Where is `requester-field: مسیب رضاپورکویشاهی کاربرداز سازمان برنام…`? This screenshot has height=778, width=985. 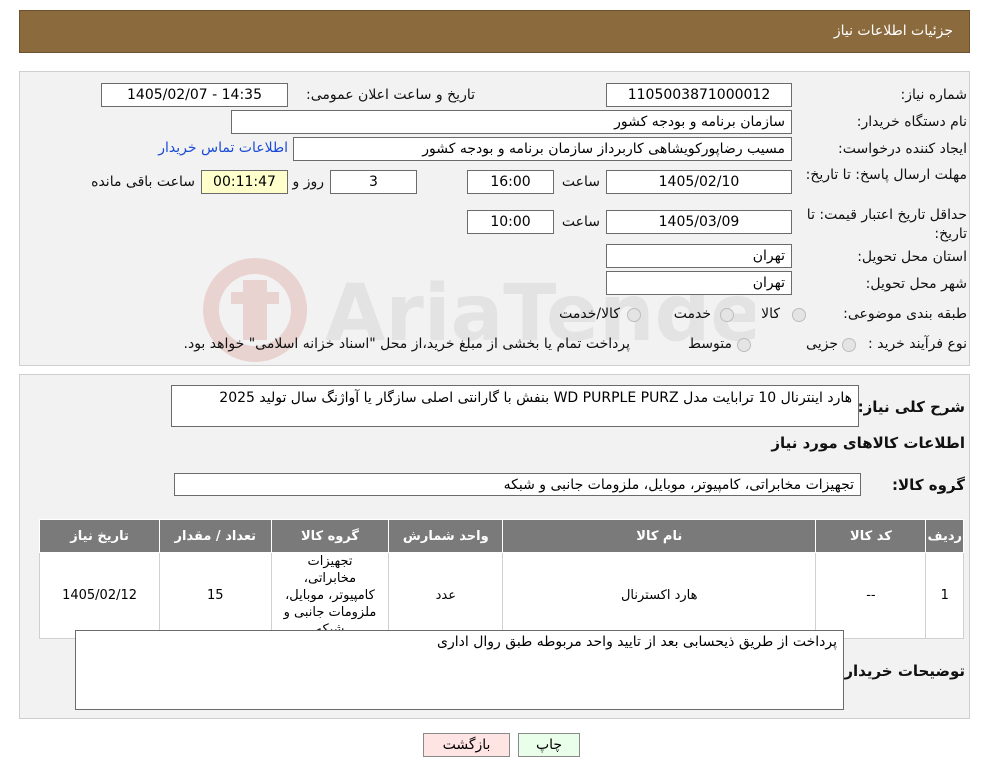 requester-field: مسیب رضاپورکویشاهی کاربرداز سازمان برنام… is located at coordinates (542, 149).